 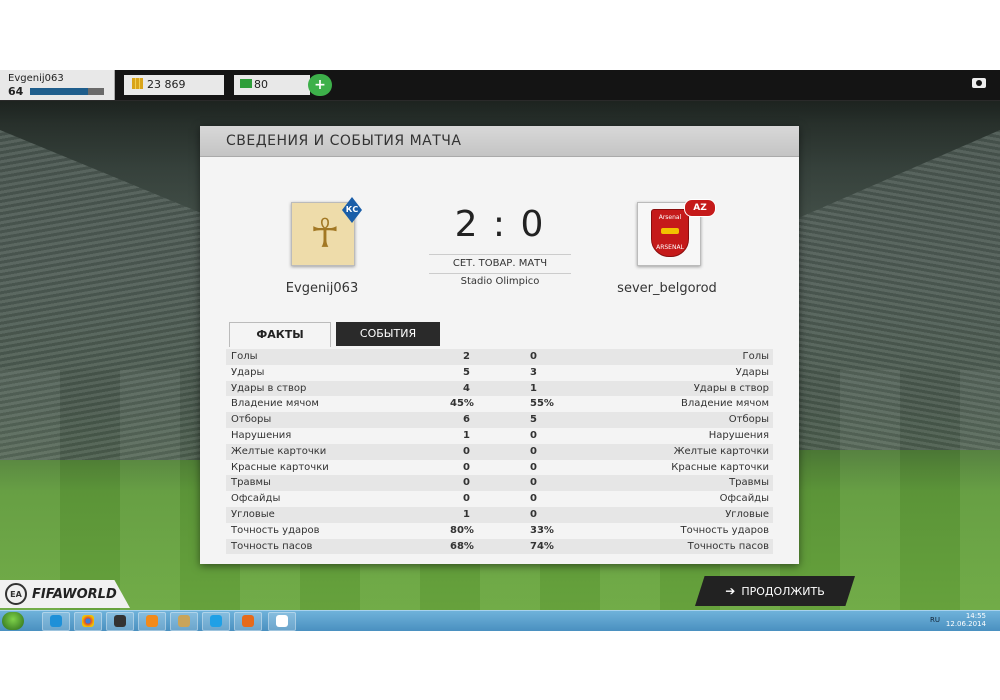 I want to click on match-score: 2 : 0, so click(x=500, y=224).